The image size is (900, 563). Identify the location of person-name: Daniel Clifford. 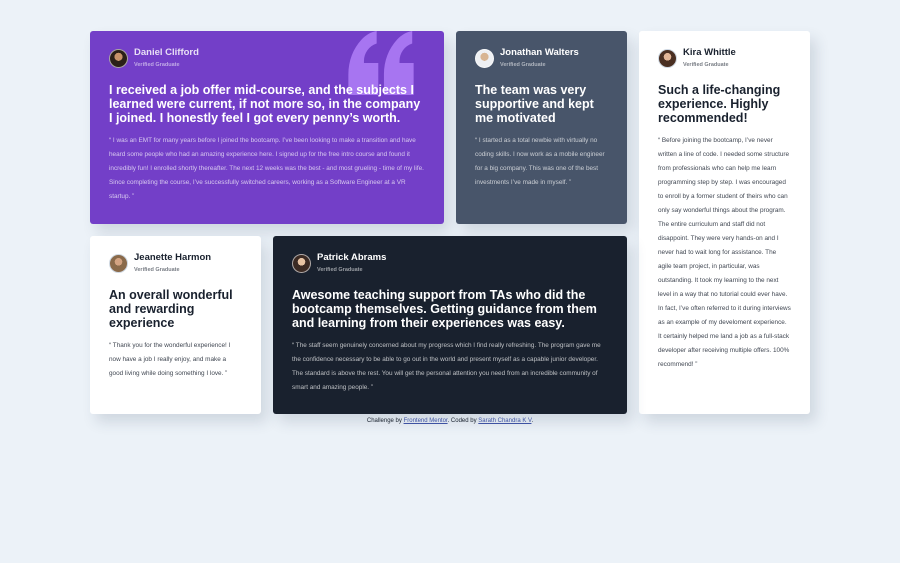
(166, 52).